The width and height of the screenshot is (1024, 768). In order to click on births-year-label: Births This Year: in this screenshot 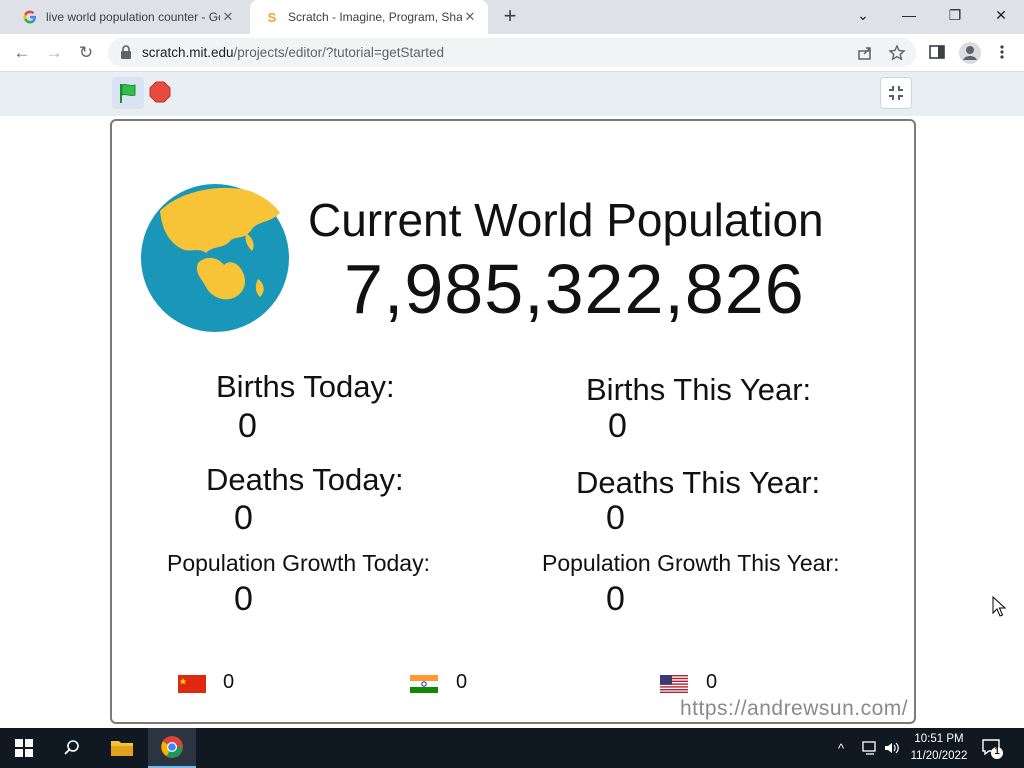, I will do `click(699, 389)`.